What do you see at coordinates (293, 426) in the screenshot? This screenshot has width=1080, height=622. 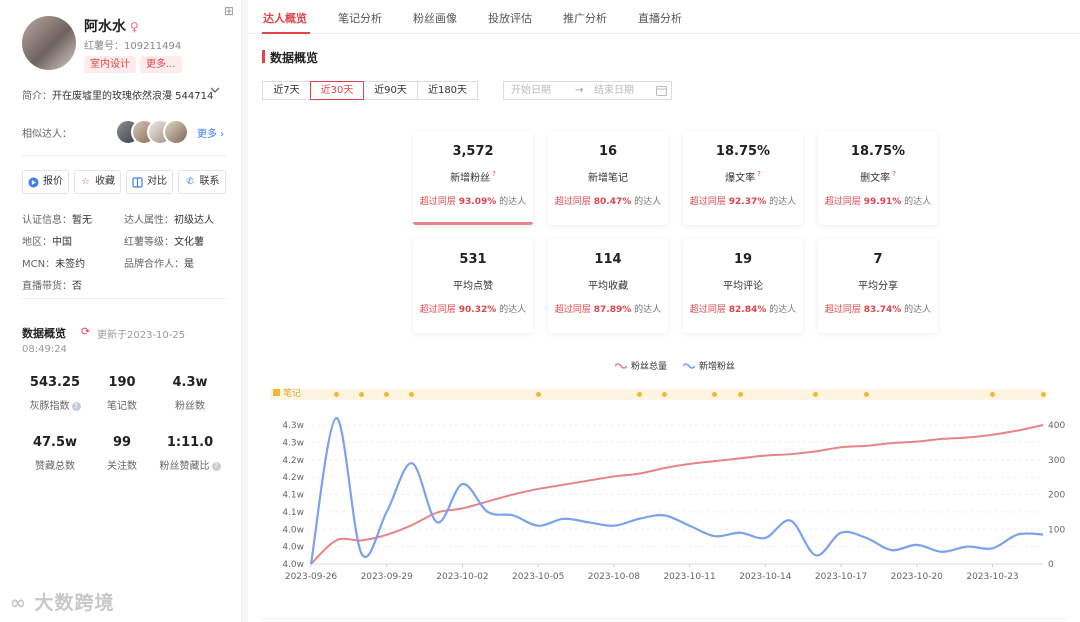 I see `y-tick-label: 4.3w` at bounding box center [293, 426].